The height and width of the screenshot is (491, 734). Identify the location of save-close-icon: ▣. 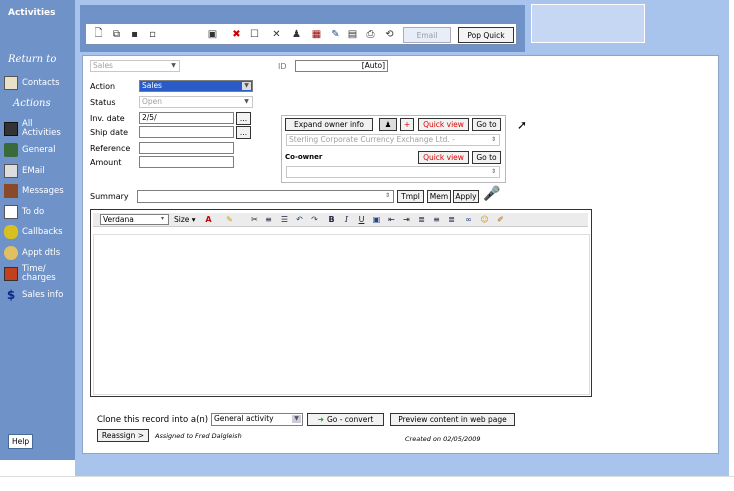
(212, 34).